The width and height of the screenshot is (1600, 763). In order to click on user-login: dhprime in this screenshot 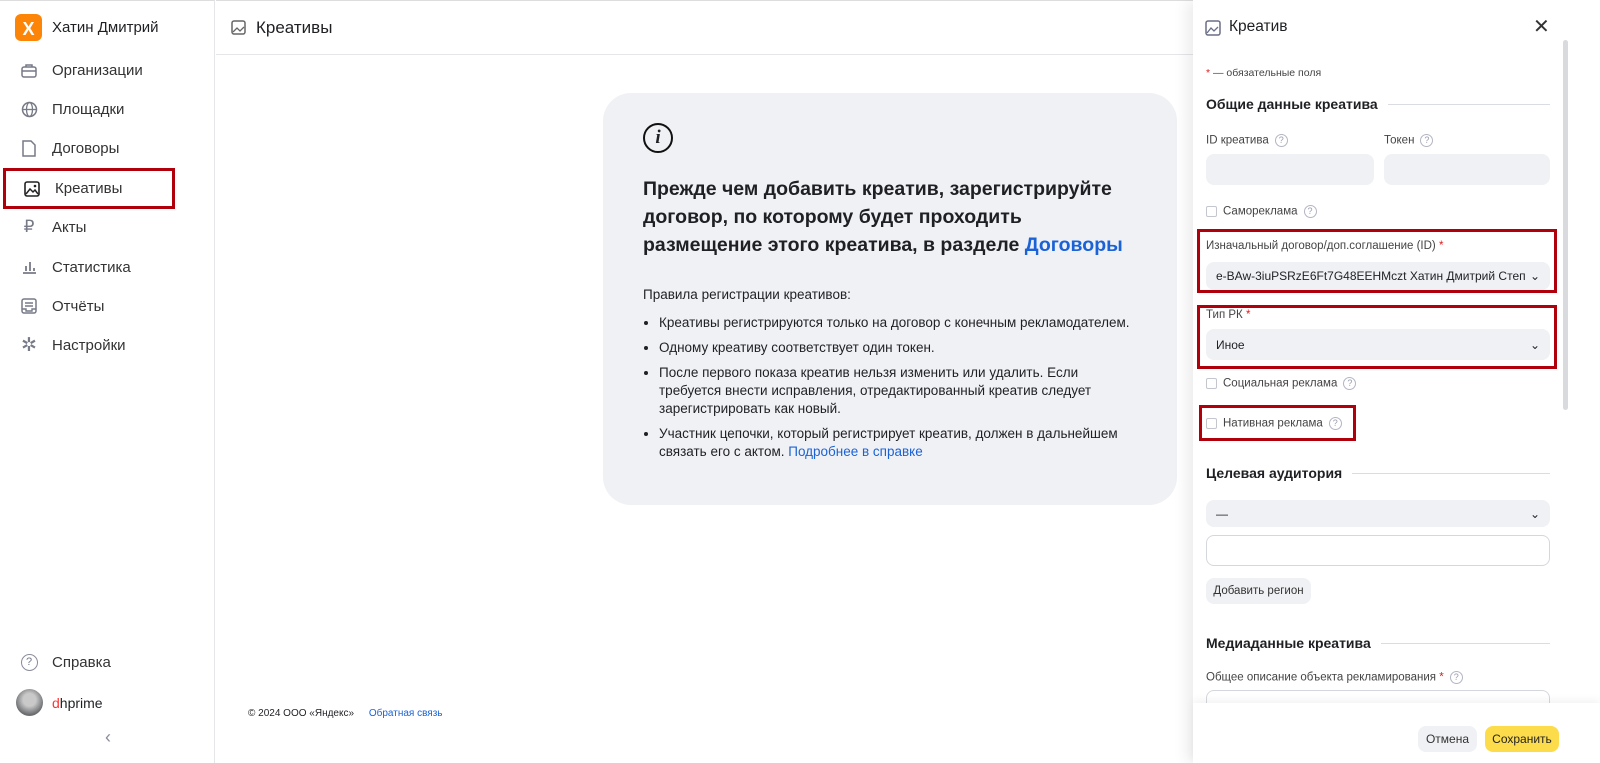, I will do `click(77, 703)`.